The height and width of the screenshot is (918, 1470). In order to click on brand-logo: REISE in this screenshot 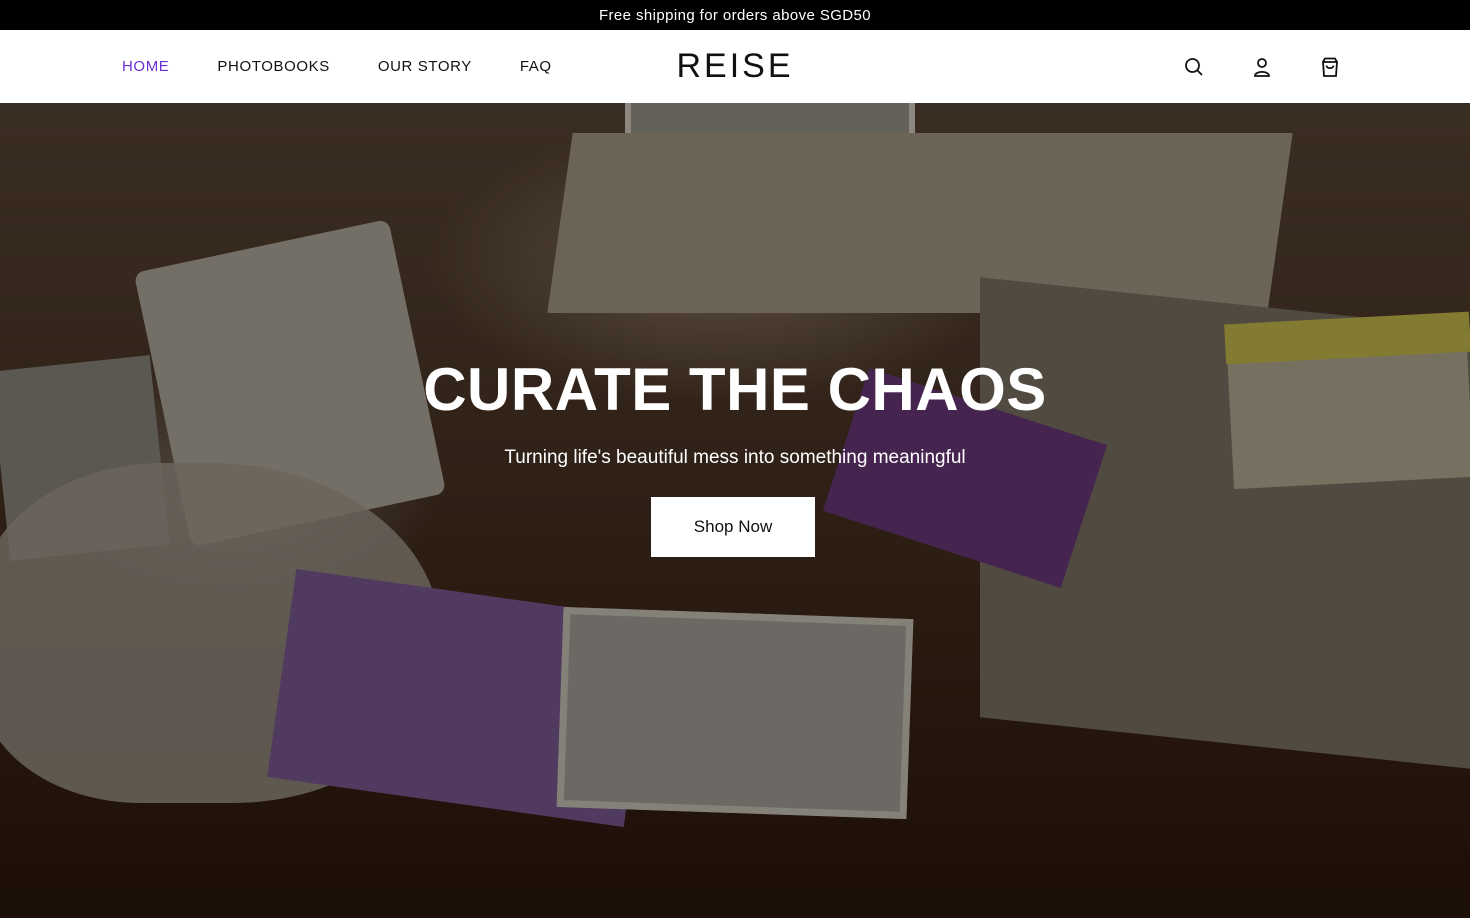, I will do `click(734, 66)`.